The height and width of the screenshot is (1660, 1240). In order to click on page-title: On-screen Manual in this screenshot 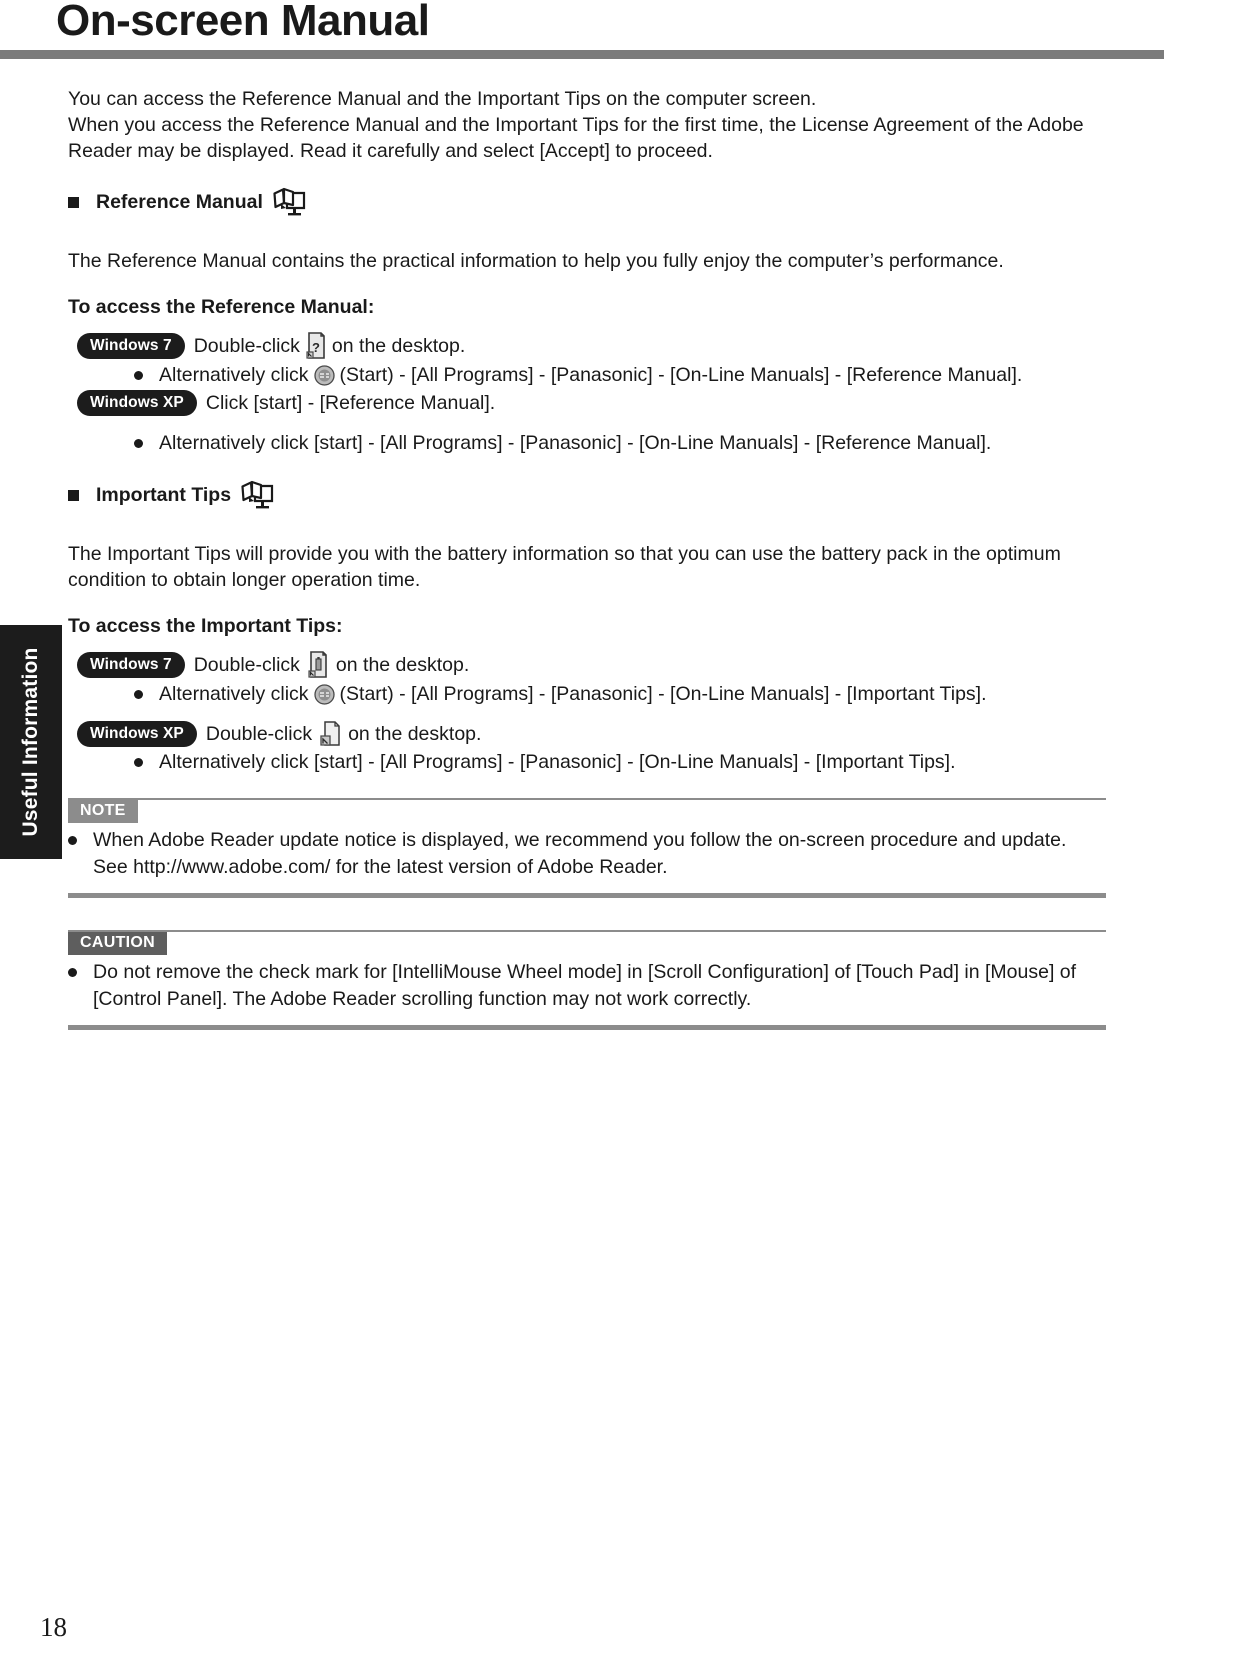, I will do `click(243, 22)`.